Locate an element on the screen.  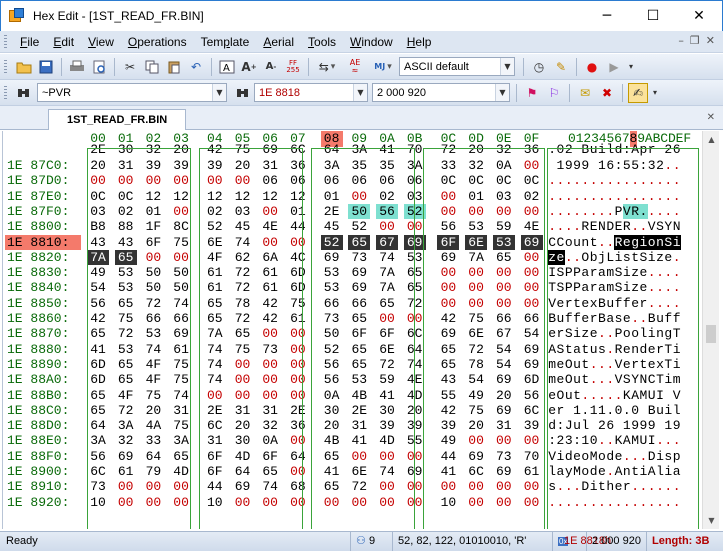
search-toolbar: ~PVR ▼ 1E 8818 ▼ 2 000 920 ▼ ⚑ ⚐ ✉ ✖ ✍ ▾ is located at coordinates (361, 93).